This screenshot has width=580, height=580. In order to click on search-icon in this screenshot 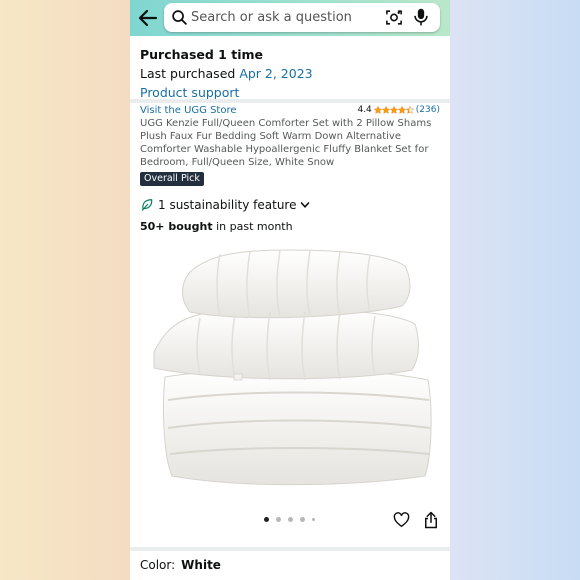, I will do `click(179, 17)`.